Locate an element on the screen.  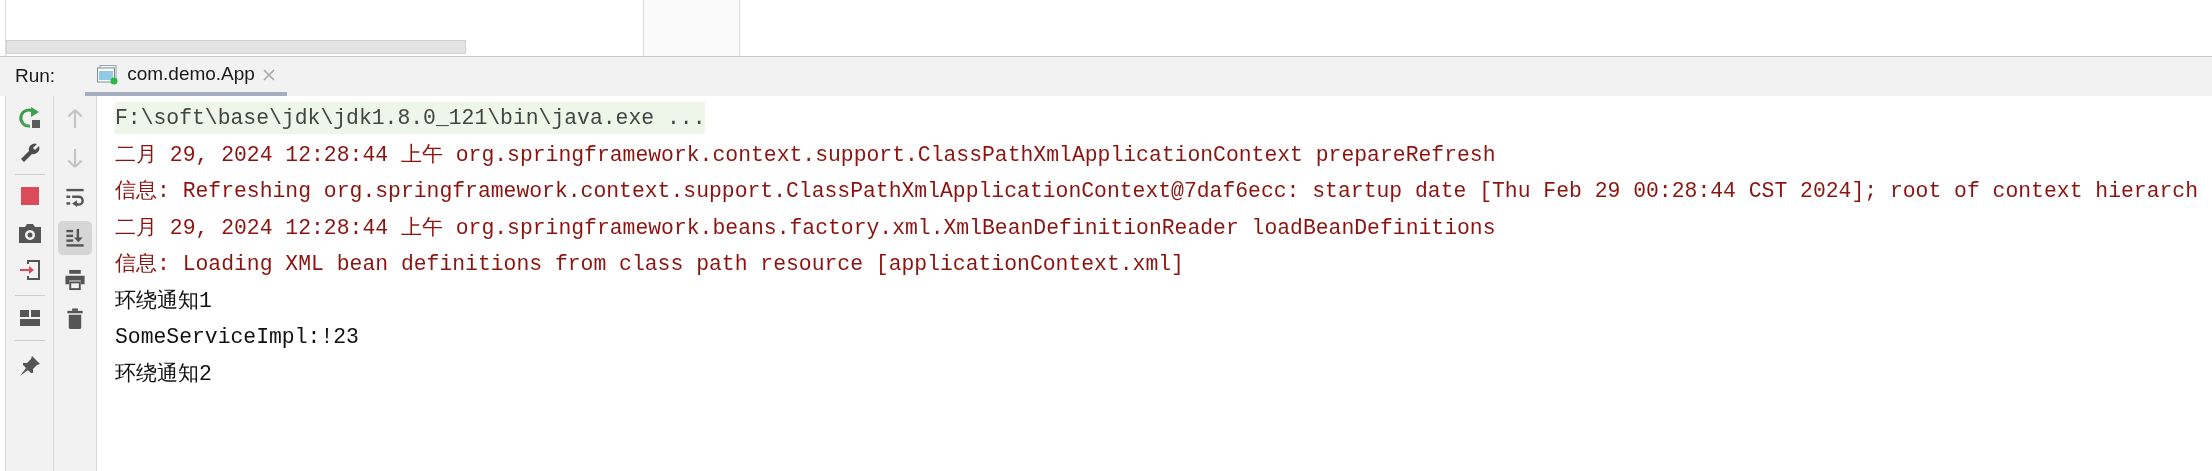
console-line: SomeServiceImpl:!23 is located at coordinates (237, 338).